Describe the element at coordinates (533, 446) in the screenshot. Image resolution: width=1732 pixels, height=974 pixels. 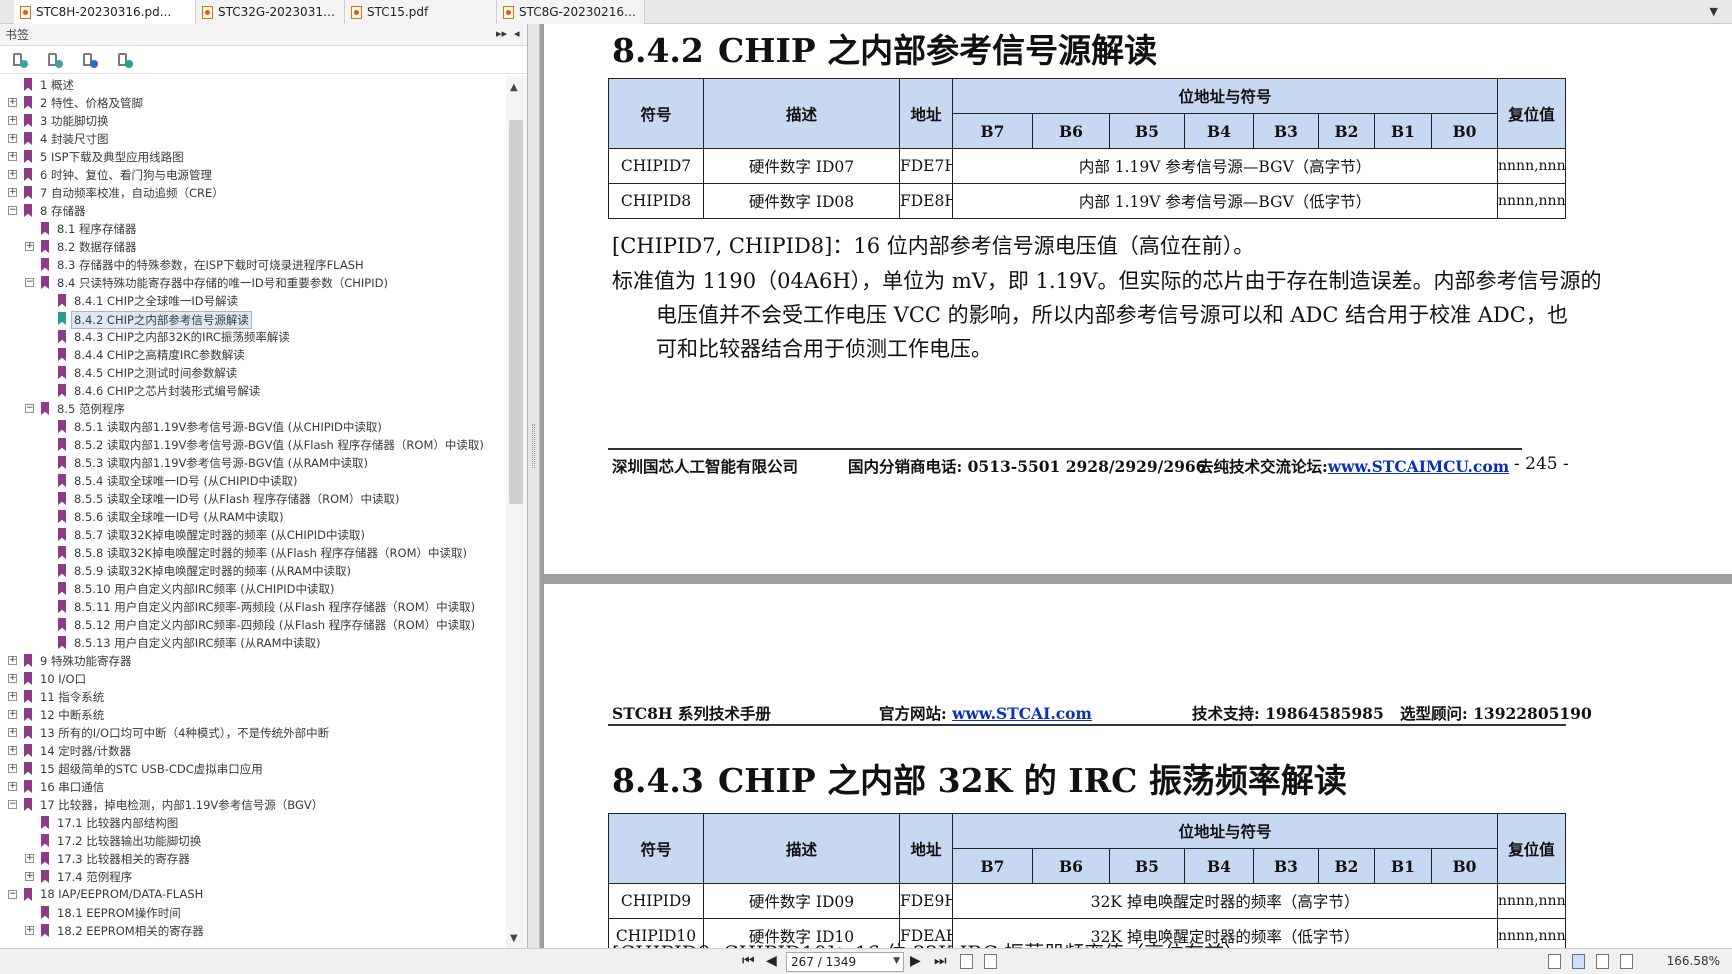
I see `splitter-grip` at that location.